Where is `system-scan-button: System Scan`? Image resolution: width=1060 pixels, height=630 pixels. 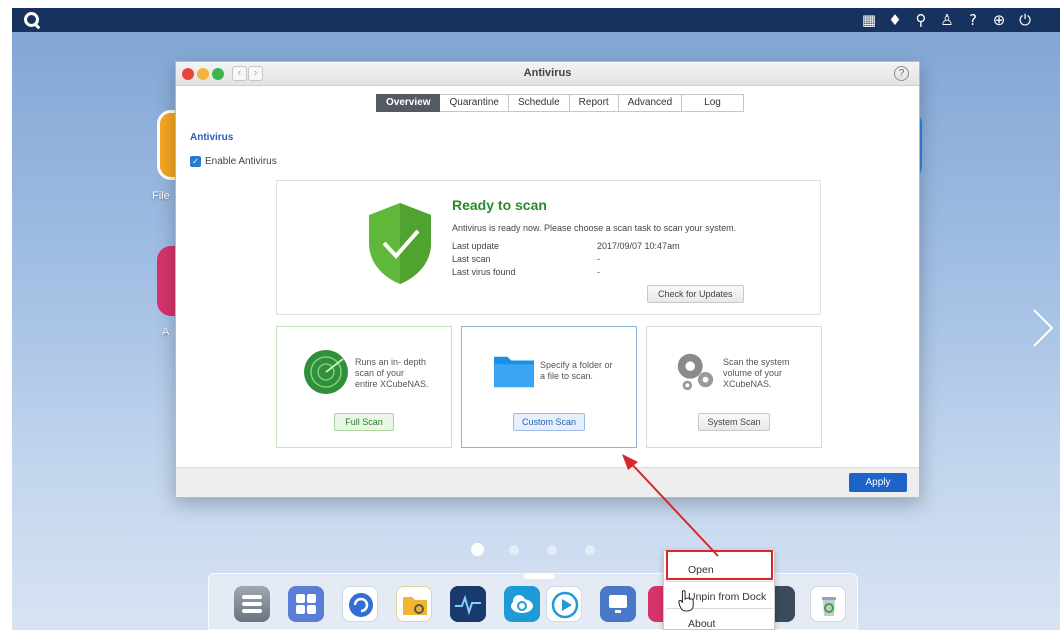 system-scan-button: System Scan is located at coordinates (734, 422).